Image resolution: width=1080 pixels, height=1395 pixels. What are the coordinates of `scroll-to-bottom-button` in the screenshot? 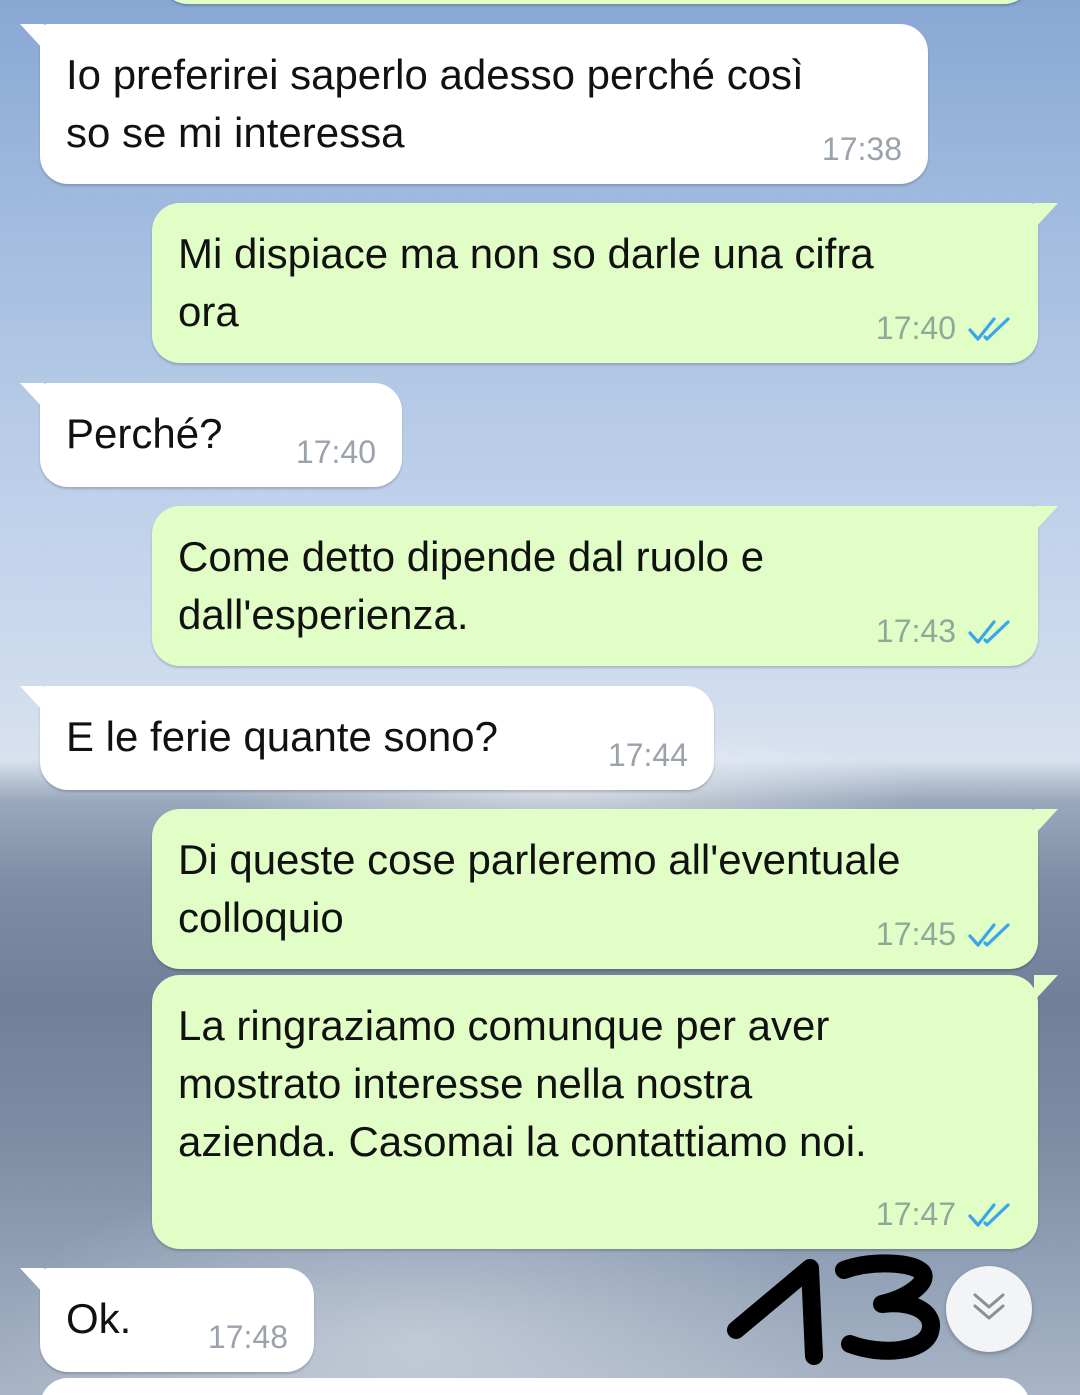 It's located at (989, 1309).